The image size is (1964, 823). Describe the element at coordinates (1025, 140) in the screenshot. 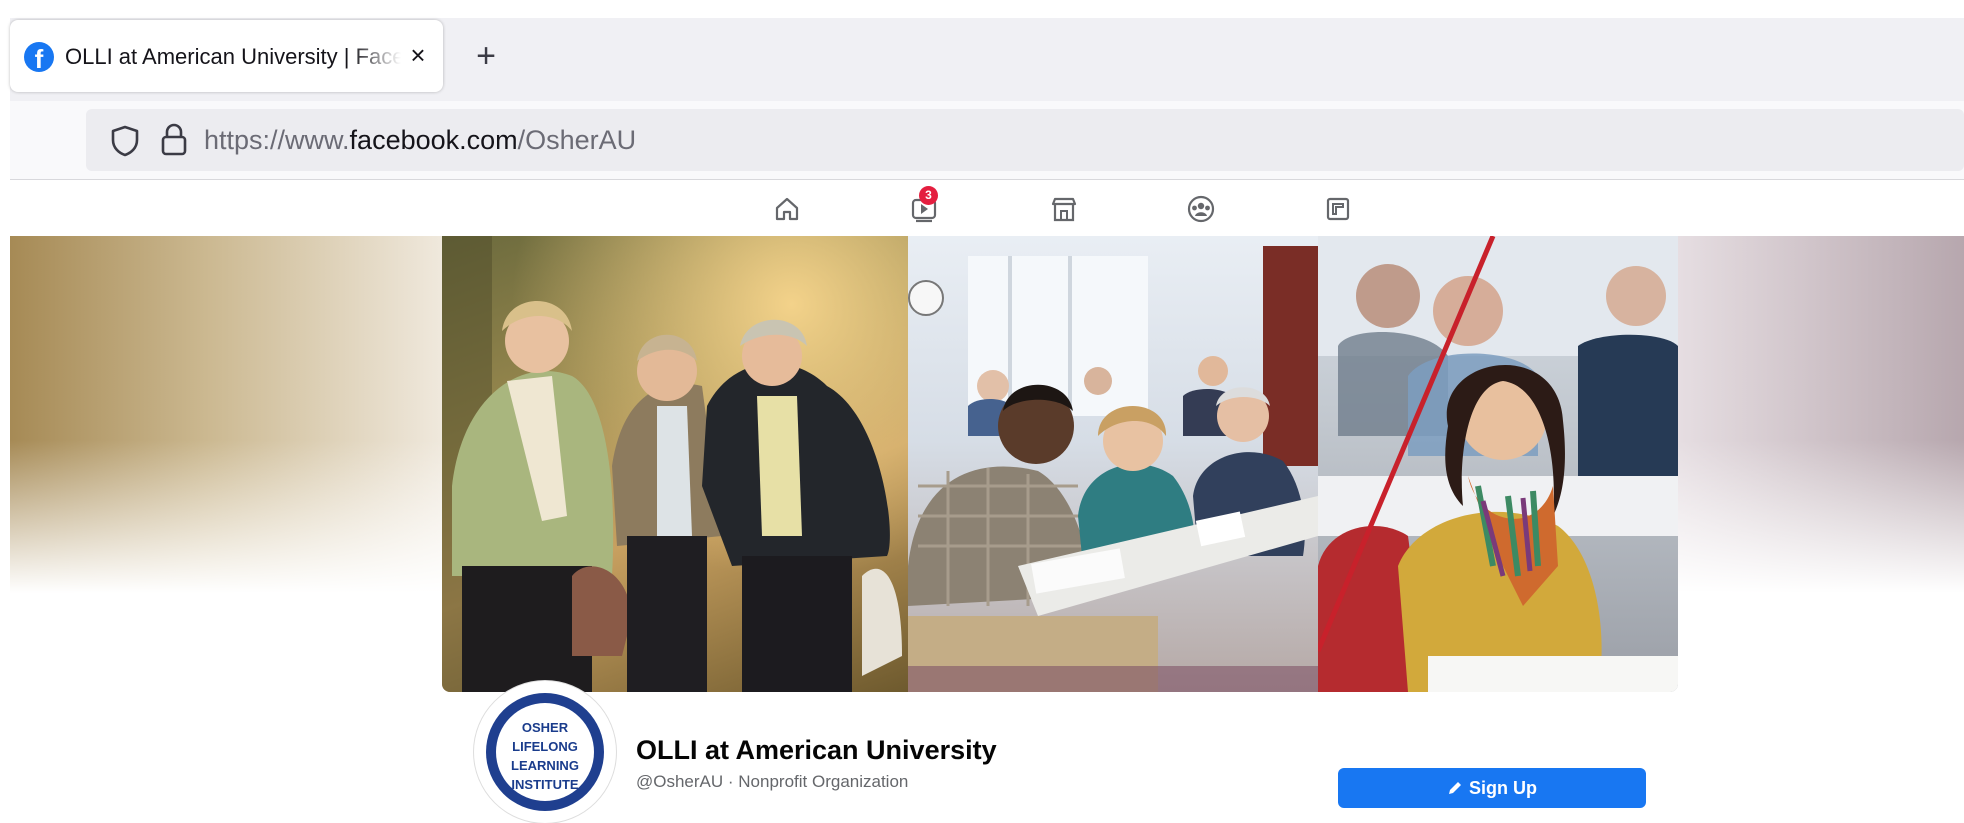

I see `address-bar: https://www.facebook.com/OsherAU` at that location.